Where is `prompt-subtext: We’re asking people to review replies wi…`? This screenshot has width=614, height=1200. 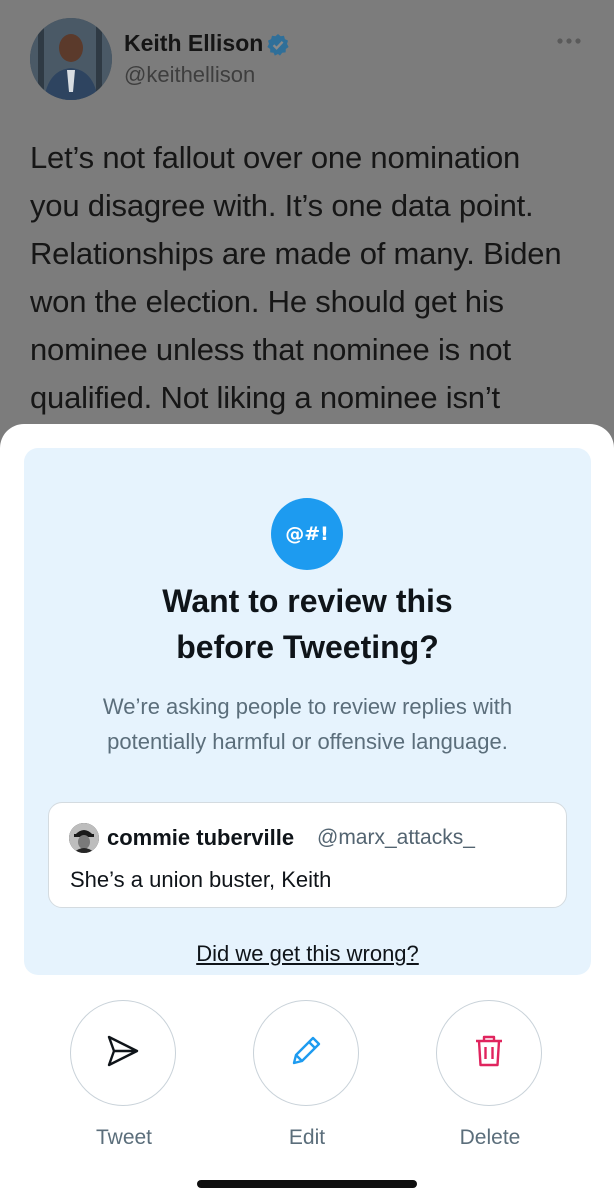 prompt-subtext: We’re asking people to review replies wi… is located at coordinates (307, 724).